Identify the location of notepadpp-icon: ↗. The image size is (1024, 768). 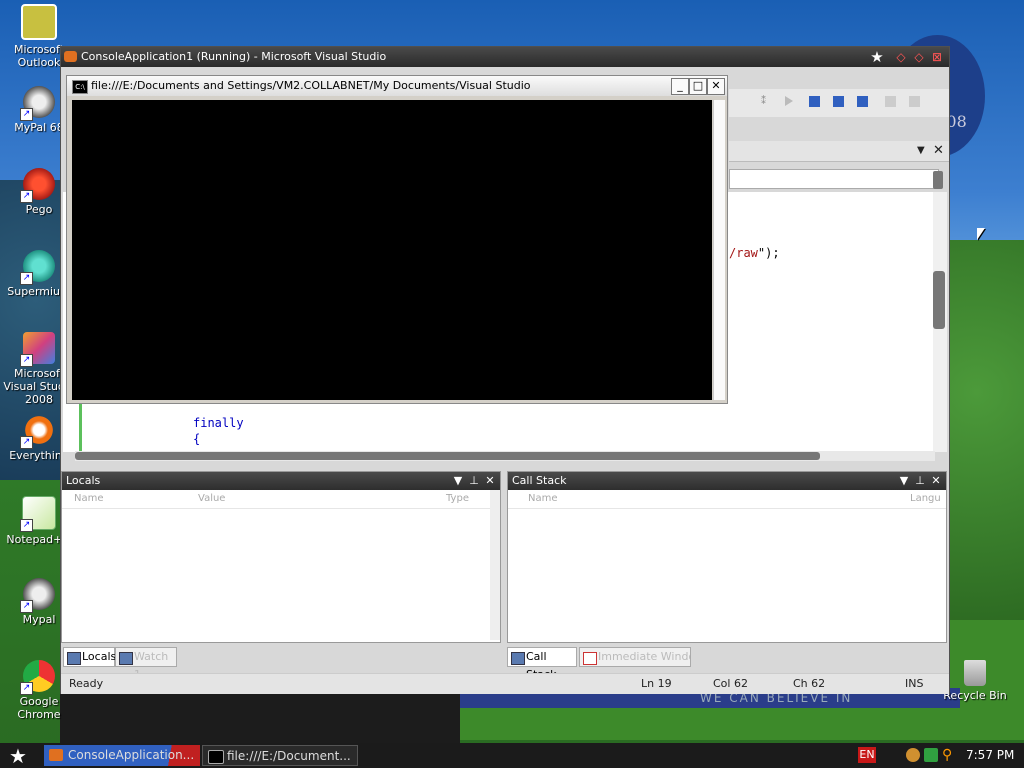
(38, 514).